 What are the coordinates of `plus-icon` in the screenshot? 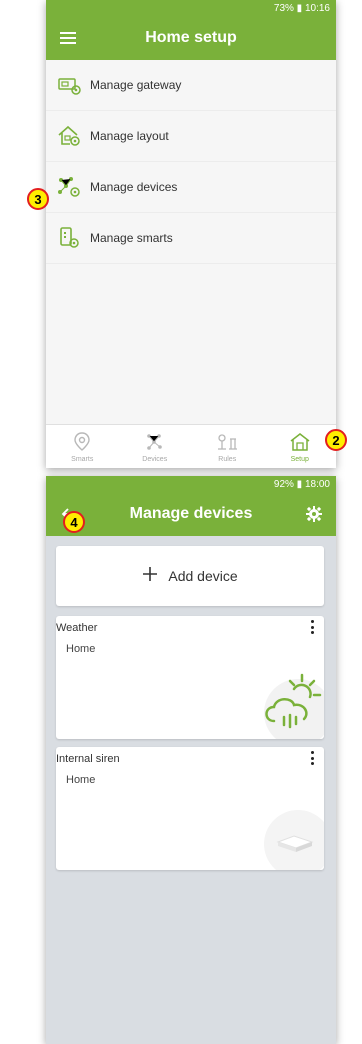 It's located at (150, 576).